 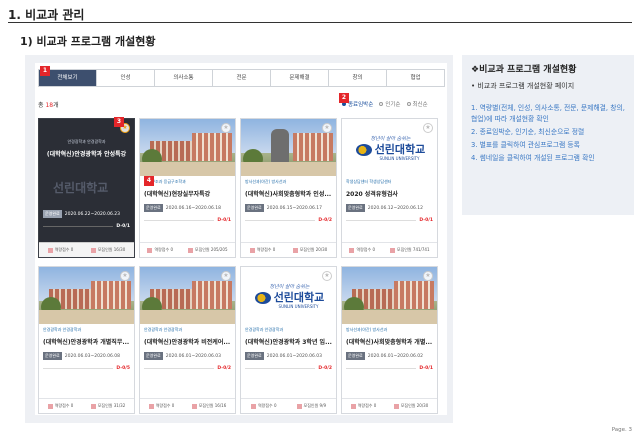 I want to click on program-period: 운영완료 2020.06.15~2020.06.17, so click(x=284, y=208).